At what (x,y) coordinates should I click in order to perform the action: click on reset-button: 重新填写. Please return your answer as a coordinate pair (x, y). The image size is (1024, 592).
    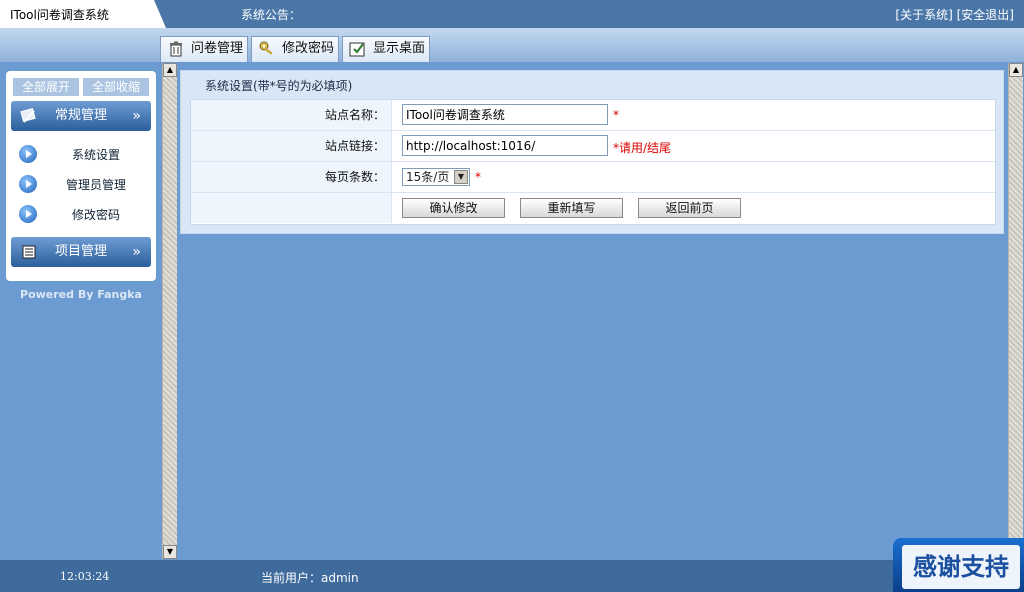
    Looking at the image, I should click on (571, 208).